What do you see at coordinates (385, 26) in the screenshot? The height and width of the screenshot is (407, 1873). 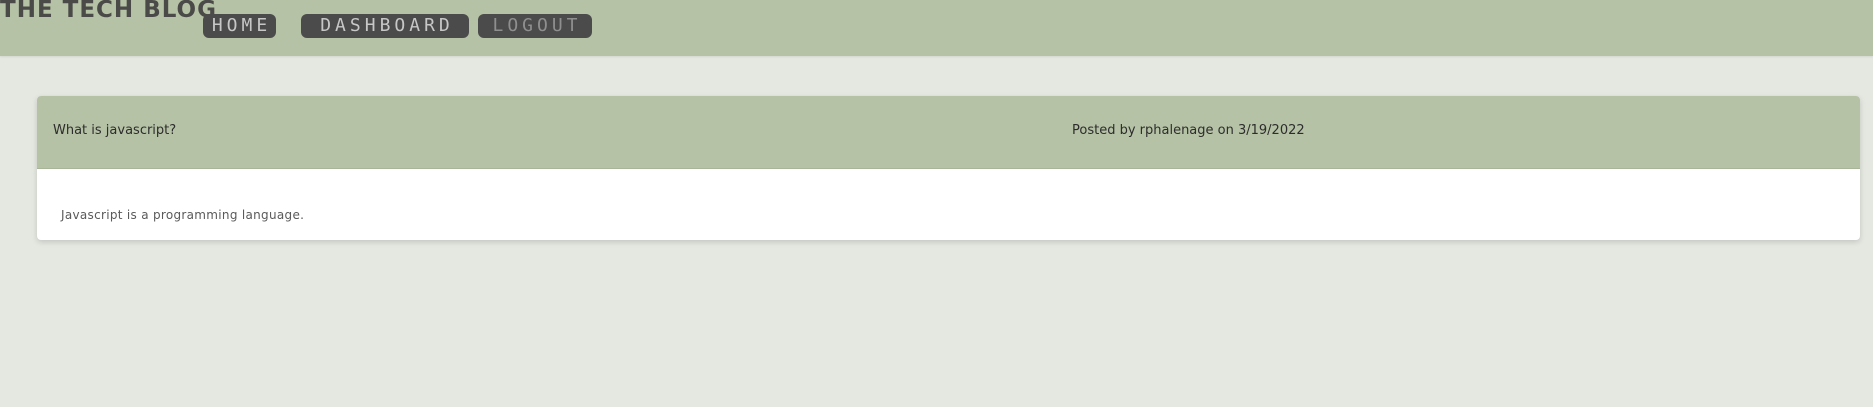 I see `nav-dashboard-button: DASHBOARD` at bounding box center [385, 26].